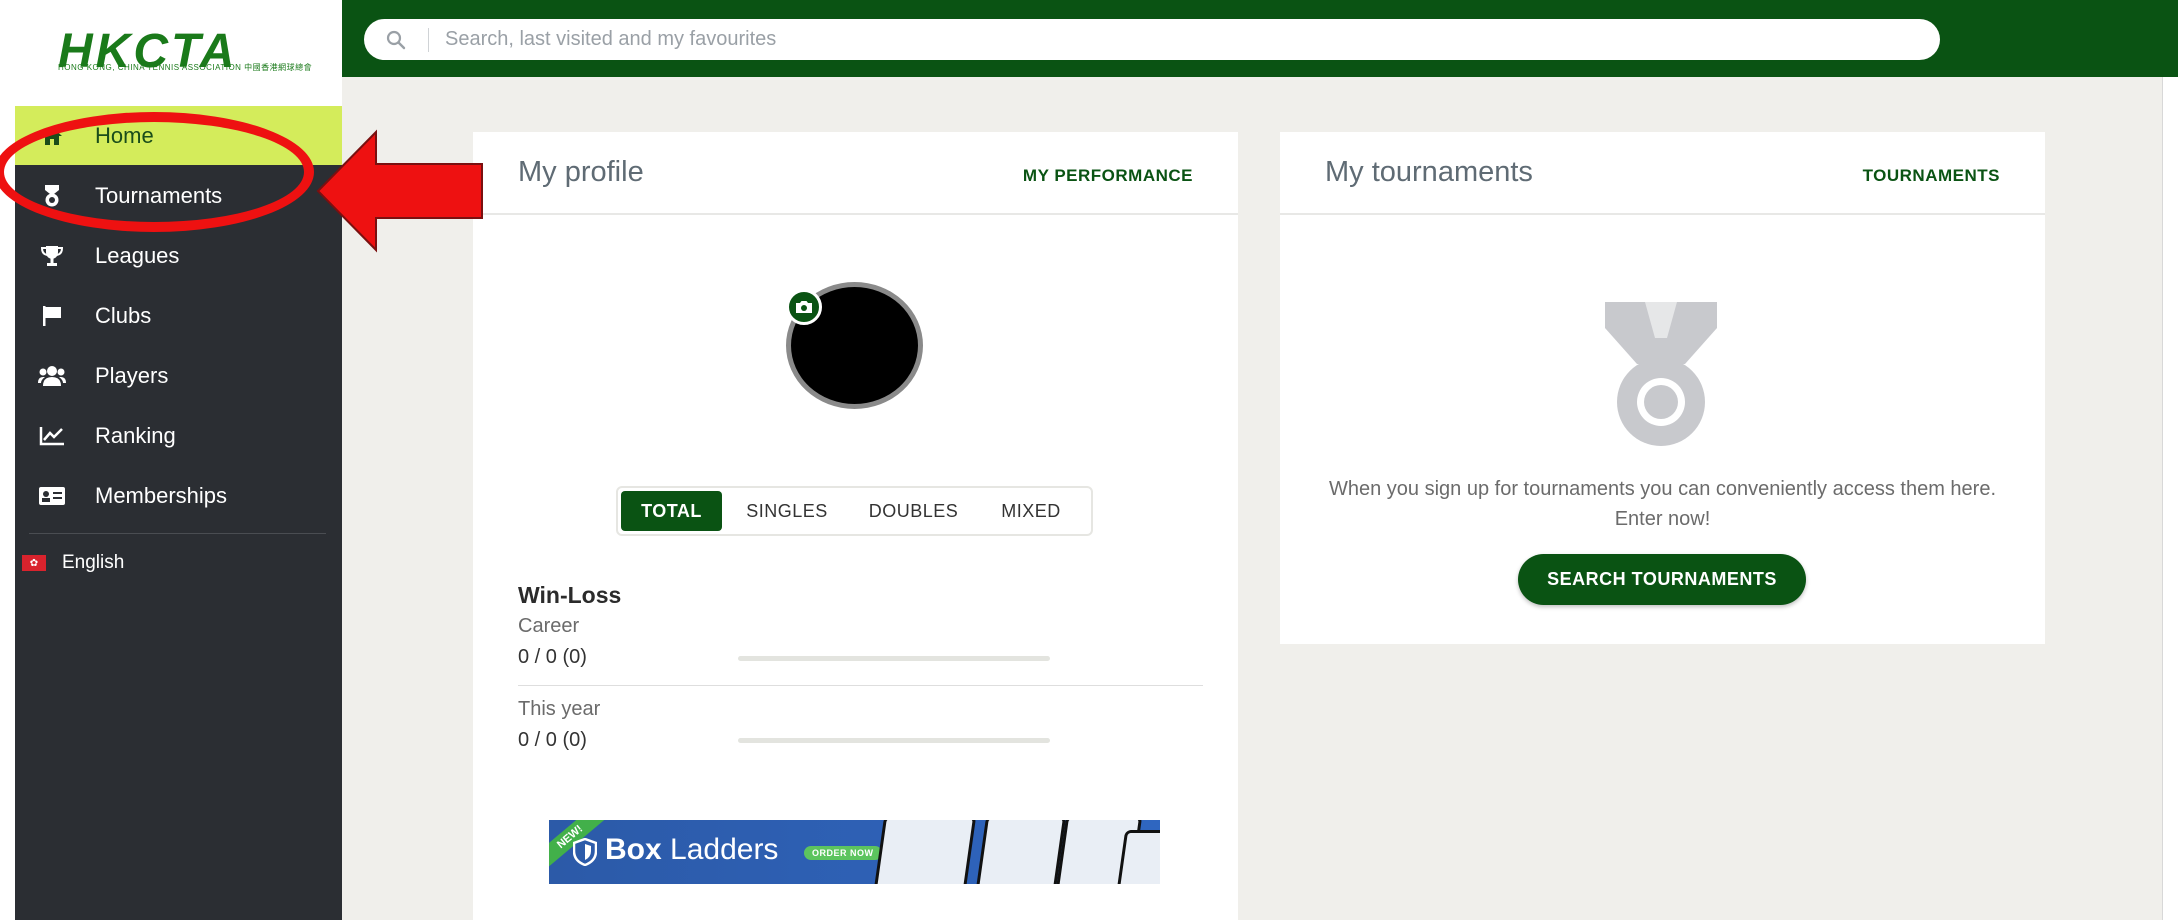 This screenshot has width=2178, height=920. What do you see at coordinates (1108, 176) in the screenshot?
I see `my-performance-link: MY PERFORMANCE` at bounding box center [1108, 176].